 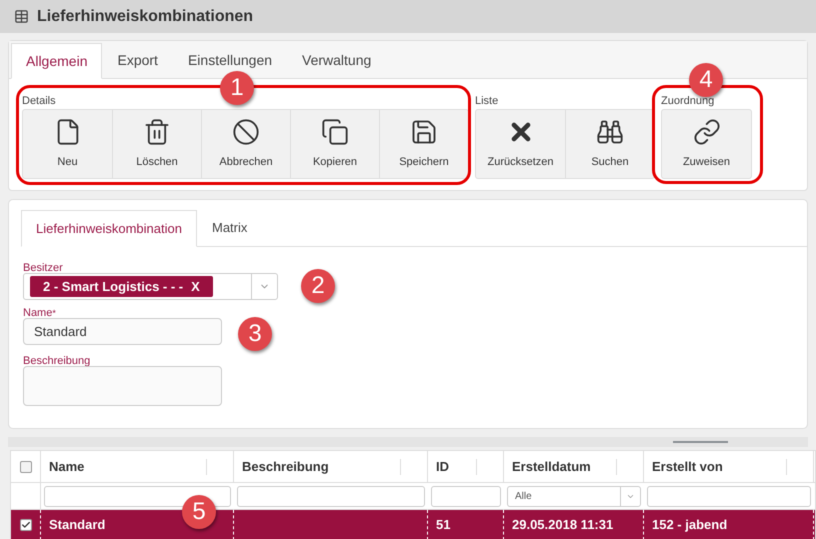 I want to click on search-icon, so click(x=610, y=132).